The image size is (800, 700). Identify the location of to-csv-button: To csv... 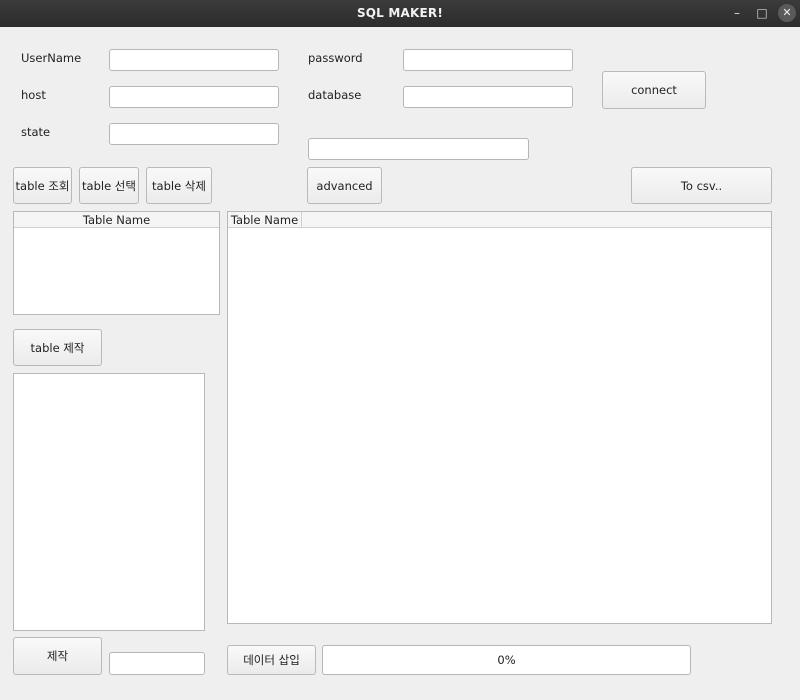
(701, 185).